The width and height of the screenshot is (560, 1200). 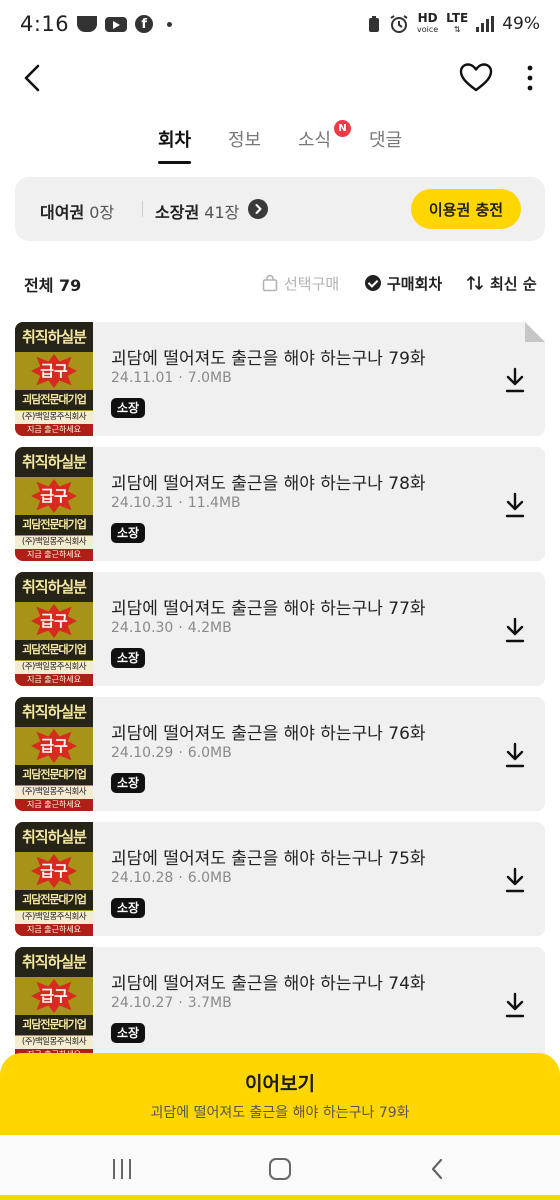 I want to click on cup-notification-icon, so click(x=87, y=24).